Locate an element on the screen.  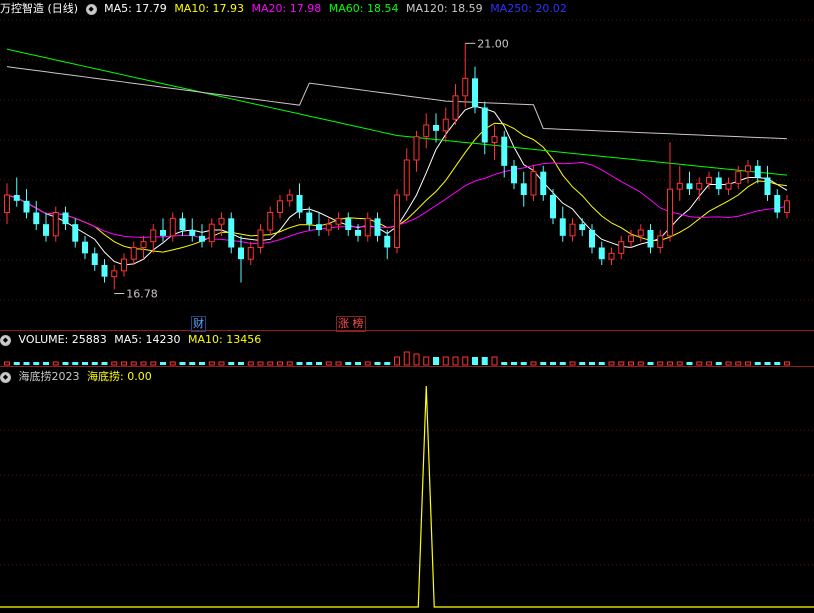
low-price-label: 16.78 is located at coordinates (142, 294).